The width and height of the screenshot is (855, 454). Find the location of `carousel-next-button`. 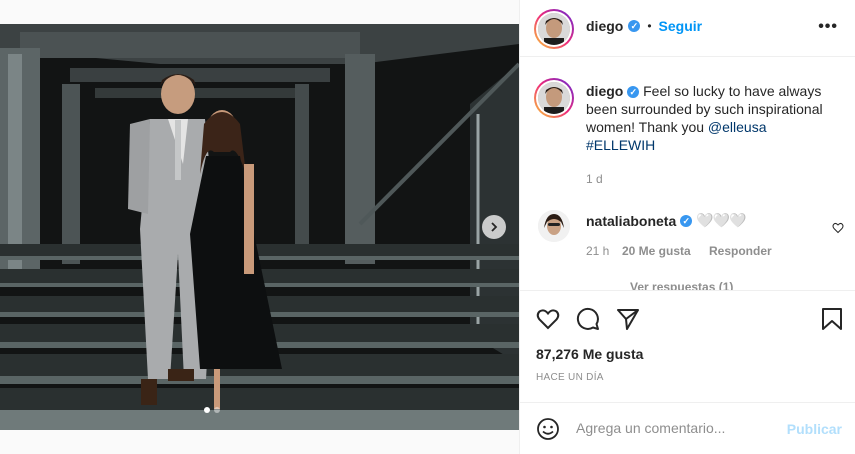

carousel-next-button is located at coordinates (494, 227).